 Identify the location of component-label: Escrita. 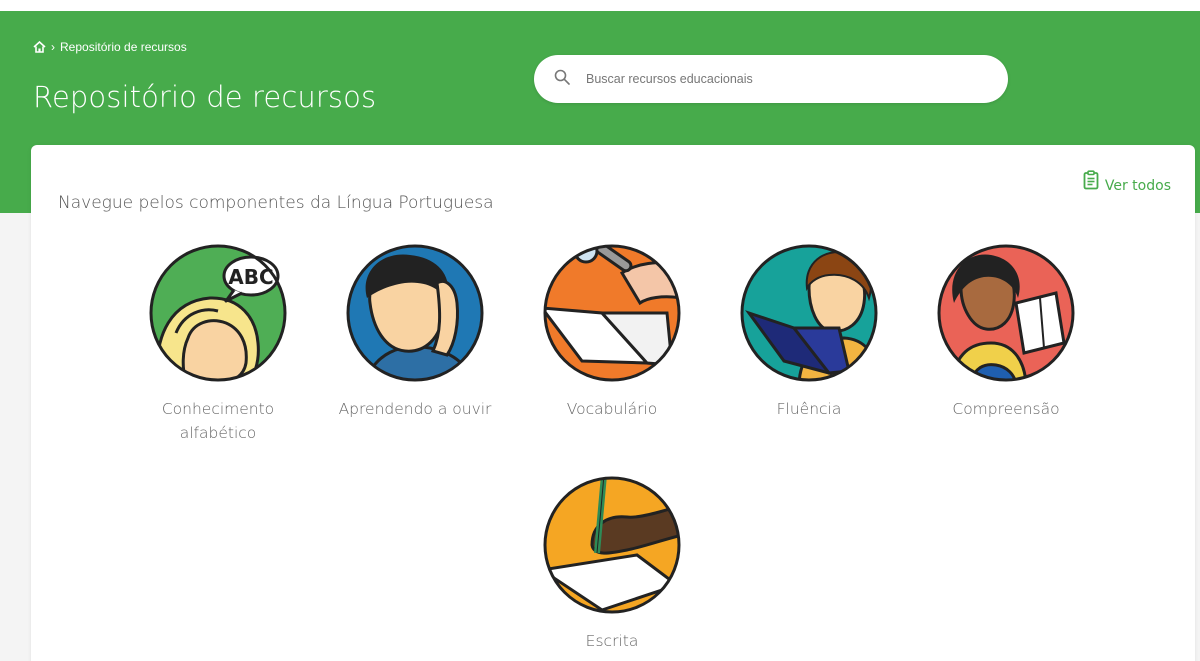
(612, 641).